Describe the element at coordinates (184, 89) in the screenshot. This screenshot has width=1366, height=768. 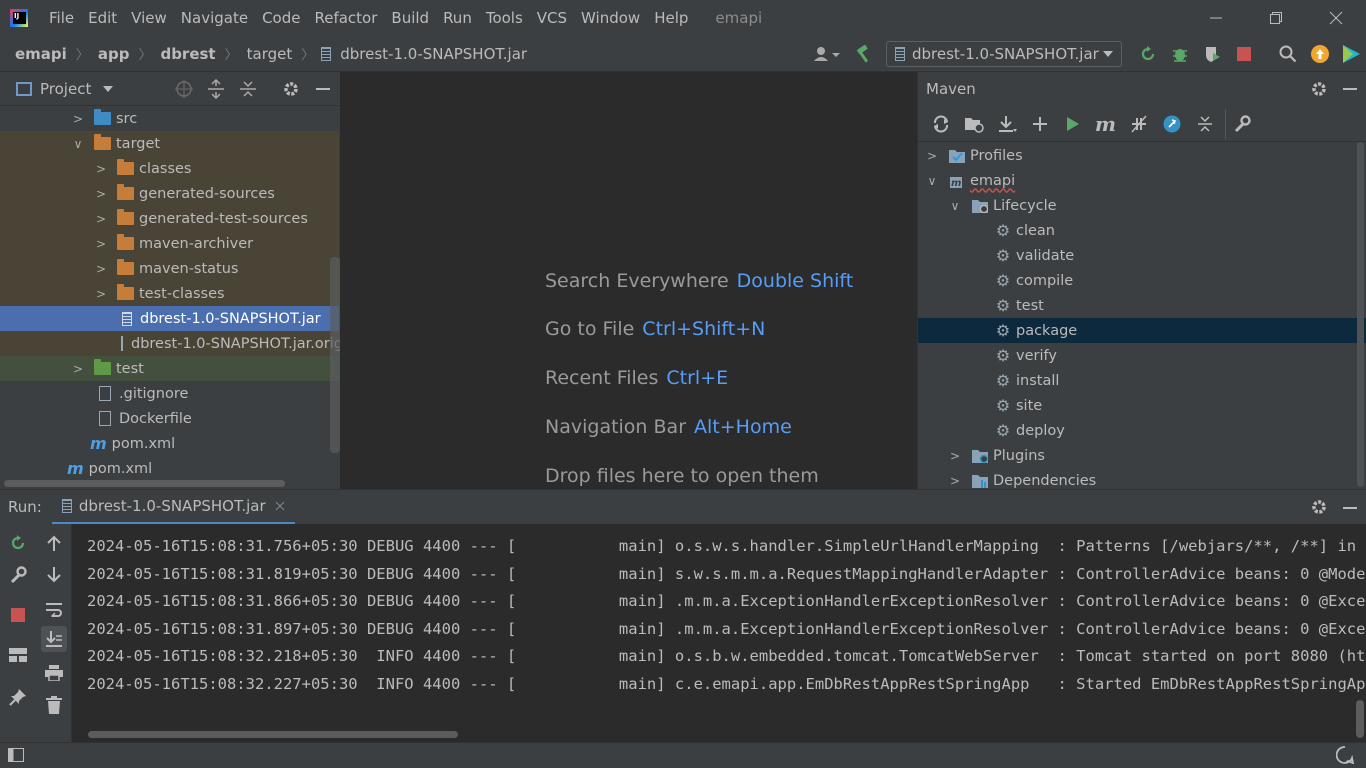
I see `locate-file-icon` at that location.